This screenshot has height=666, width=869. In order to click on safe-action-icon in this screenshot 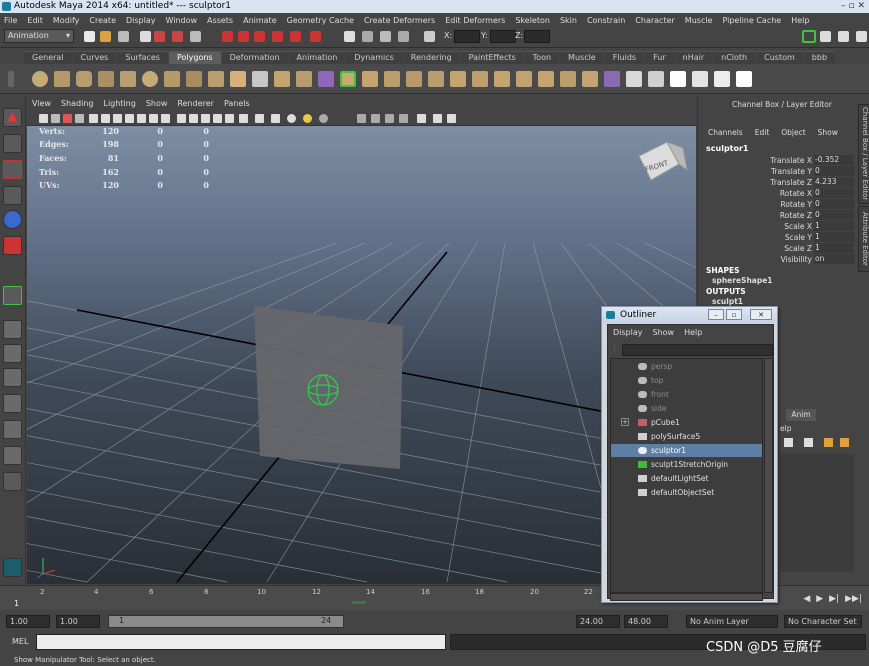, I will do `click(153, 118)`.